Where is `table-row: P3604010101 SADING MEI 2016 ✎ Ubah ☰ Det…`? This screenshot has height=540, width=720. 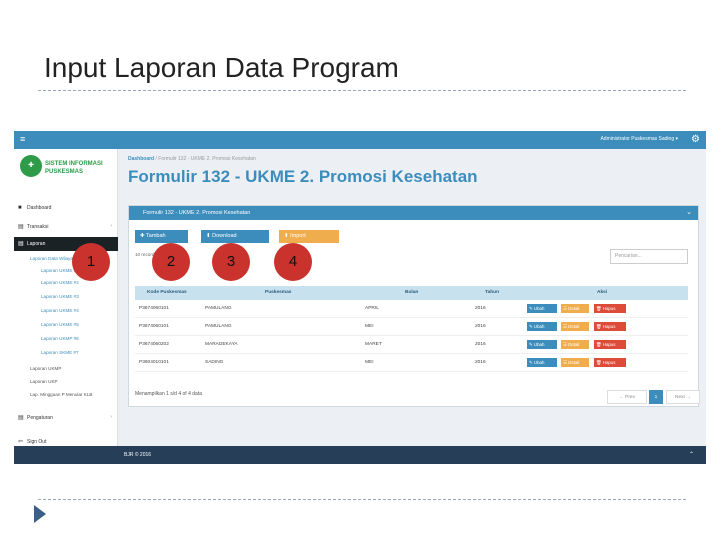
table-row: P3604010101 SADING MEI 2016 ✎ Ubah ☰ Det… is located at coordinates (411, 363).